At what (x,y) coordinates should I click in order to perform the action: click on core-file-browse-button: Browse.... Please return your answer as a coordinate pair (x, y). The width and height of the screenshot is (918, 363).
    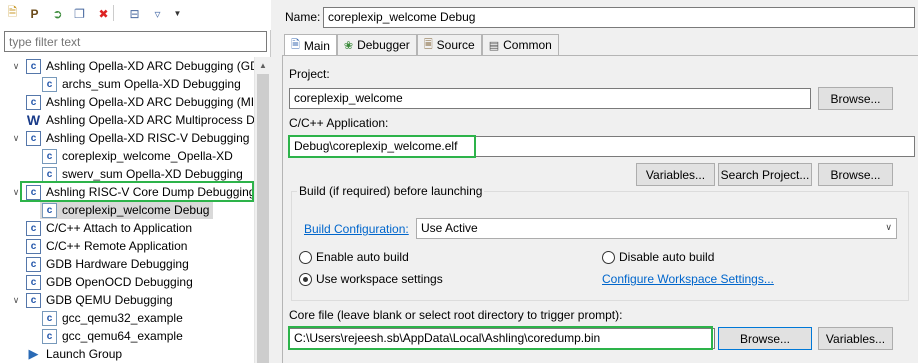
    Looking at the image, I should click on (765, 338).